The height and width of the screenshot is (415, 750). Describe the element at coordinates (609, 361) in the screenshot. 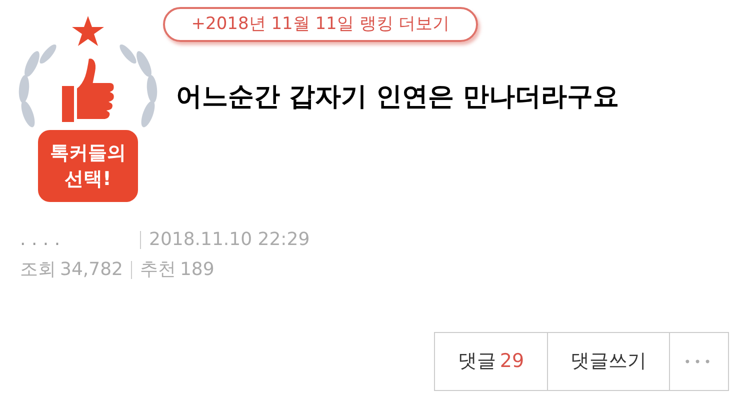

I see `write-comment-button: 댓글쓰기` at that location.